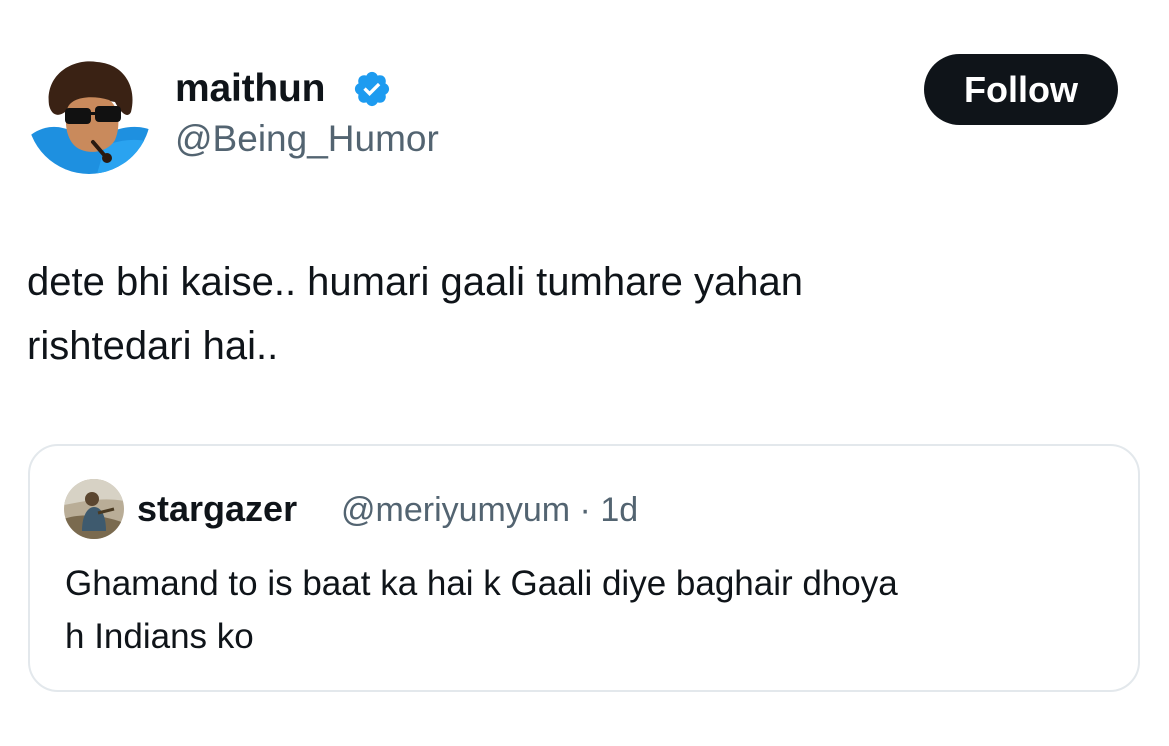  I want to click on quoted-avatar-image, so click(94, 509).